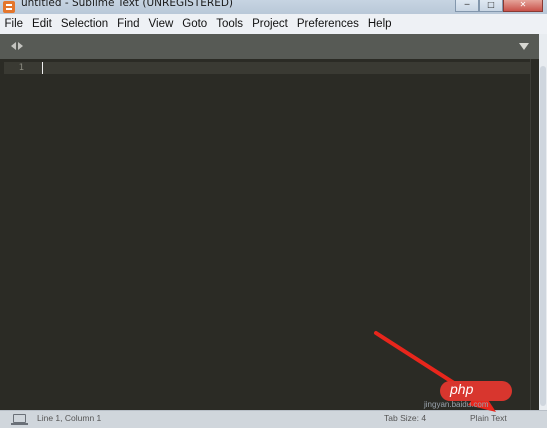 This screenshot has height=428, width=547. I want to click on menu-preferences: Preferences, so click(327, 24).